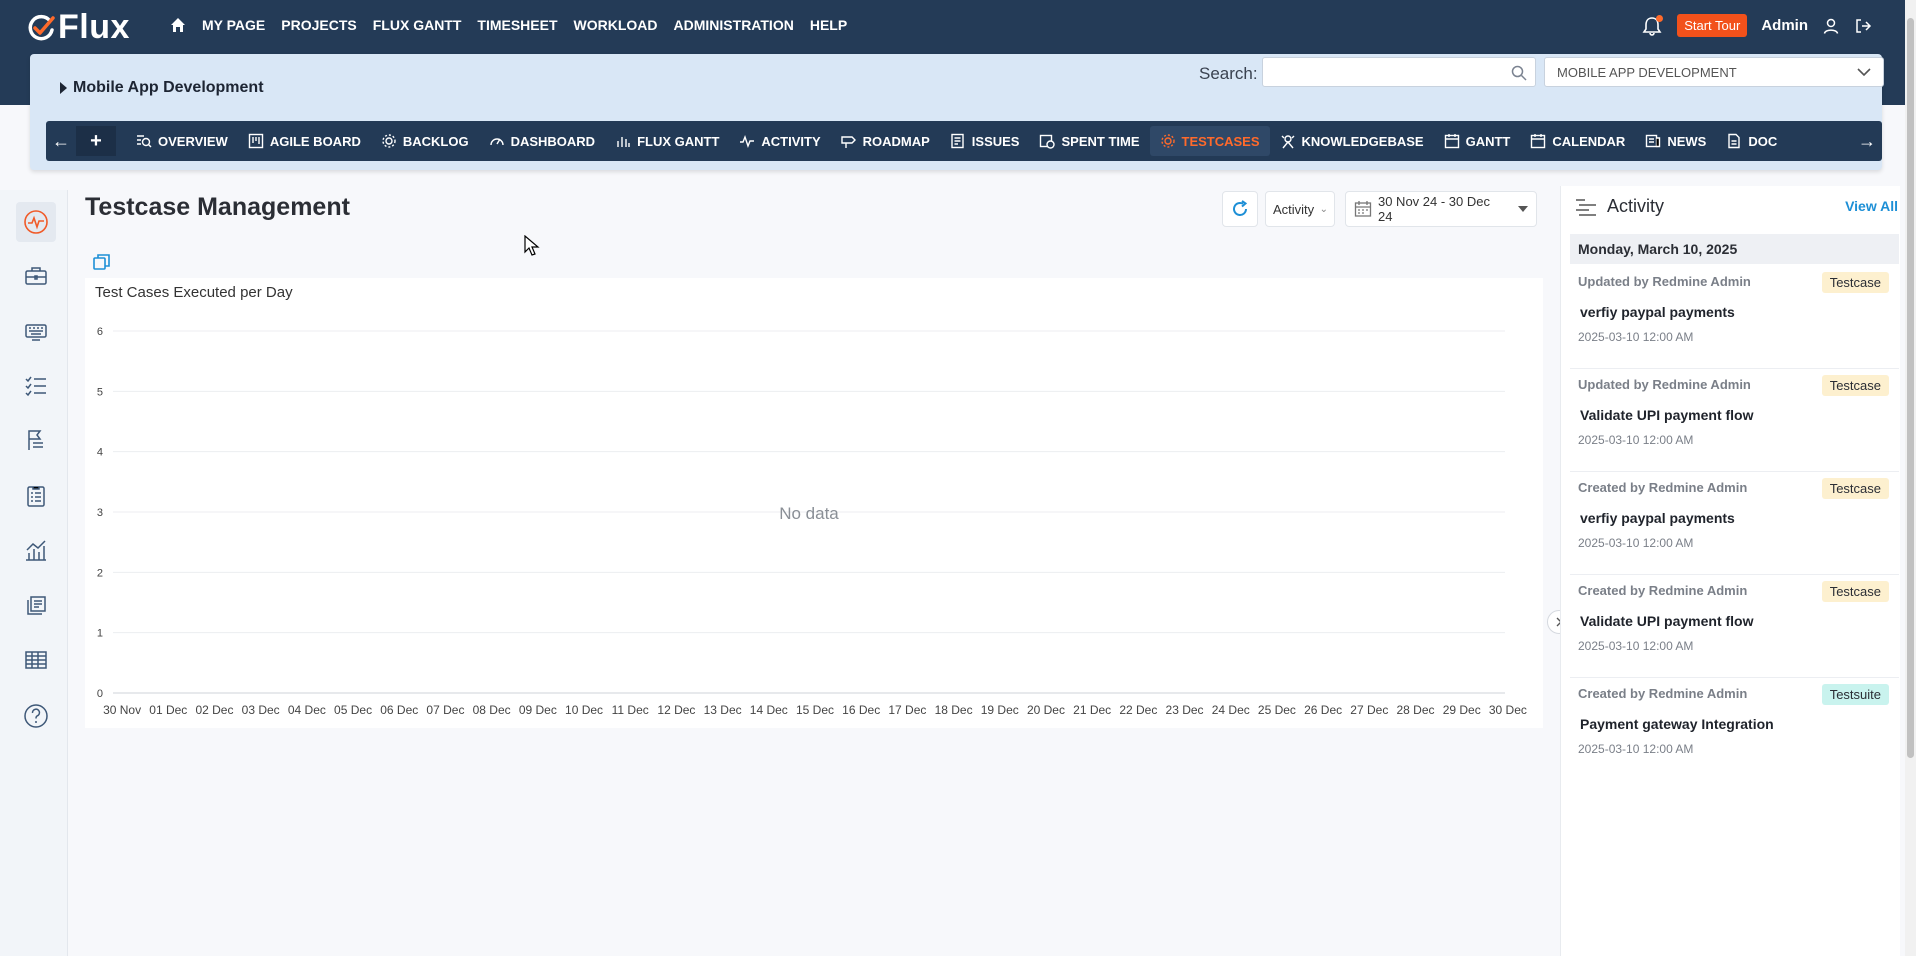  I want to click on x-tick-label: 07 Dec, so click(445, 710).